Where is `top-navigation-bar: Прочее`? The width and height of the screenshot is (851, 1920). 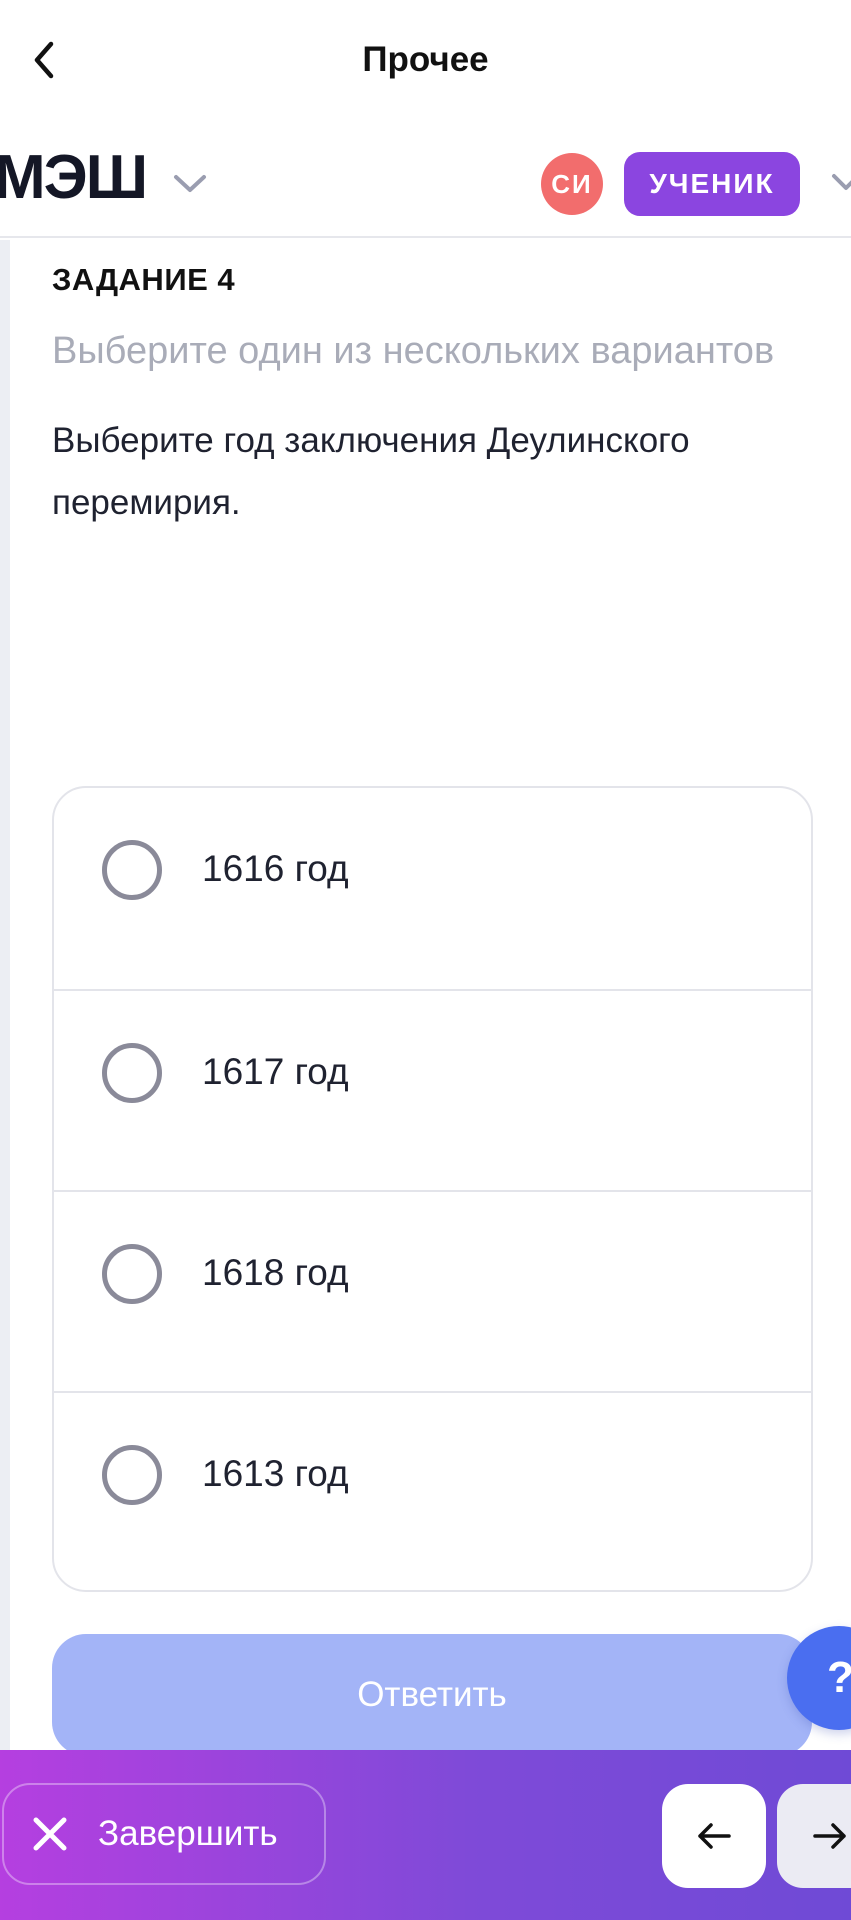 top-navigation-bar: Прочее is located at coordinates (425, 60).